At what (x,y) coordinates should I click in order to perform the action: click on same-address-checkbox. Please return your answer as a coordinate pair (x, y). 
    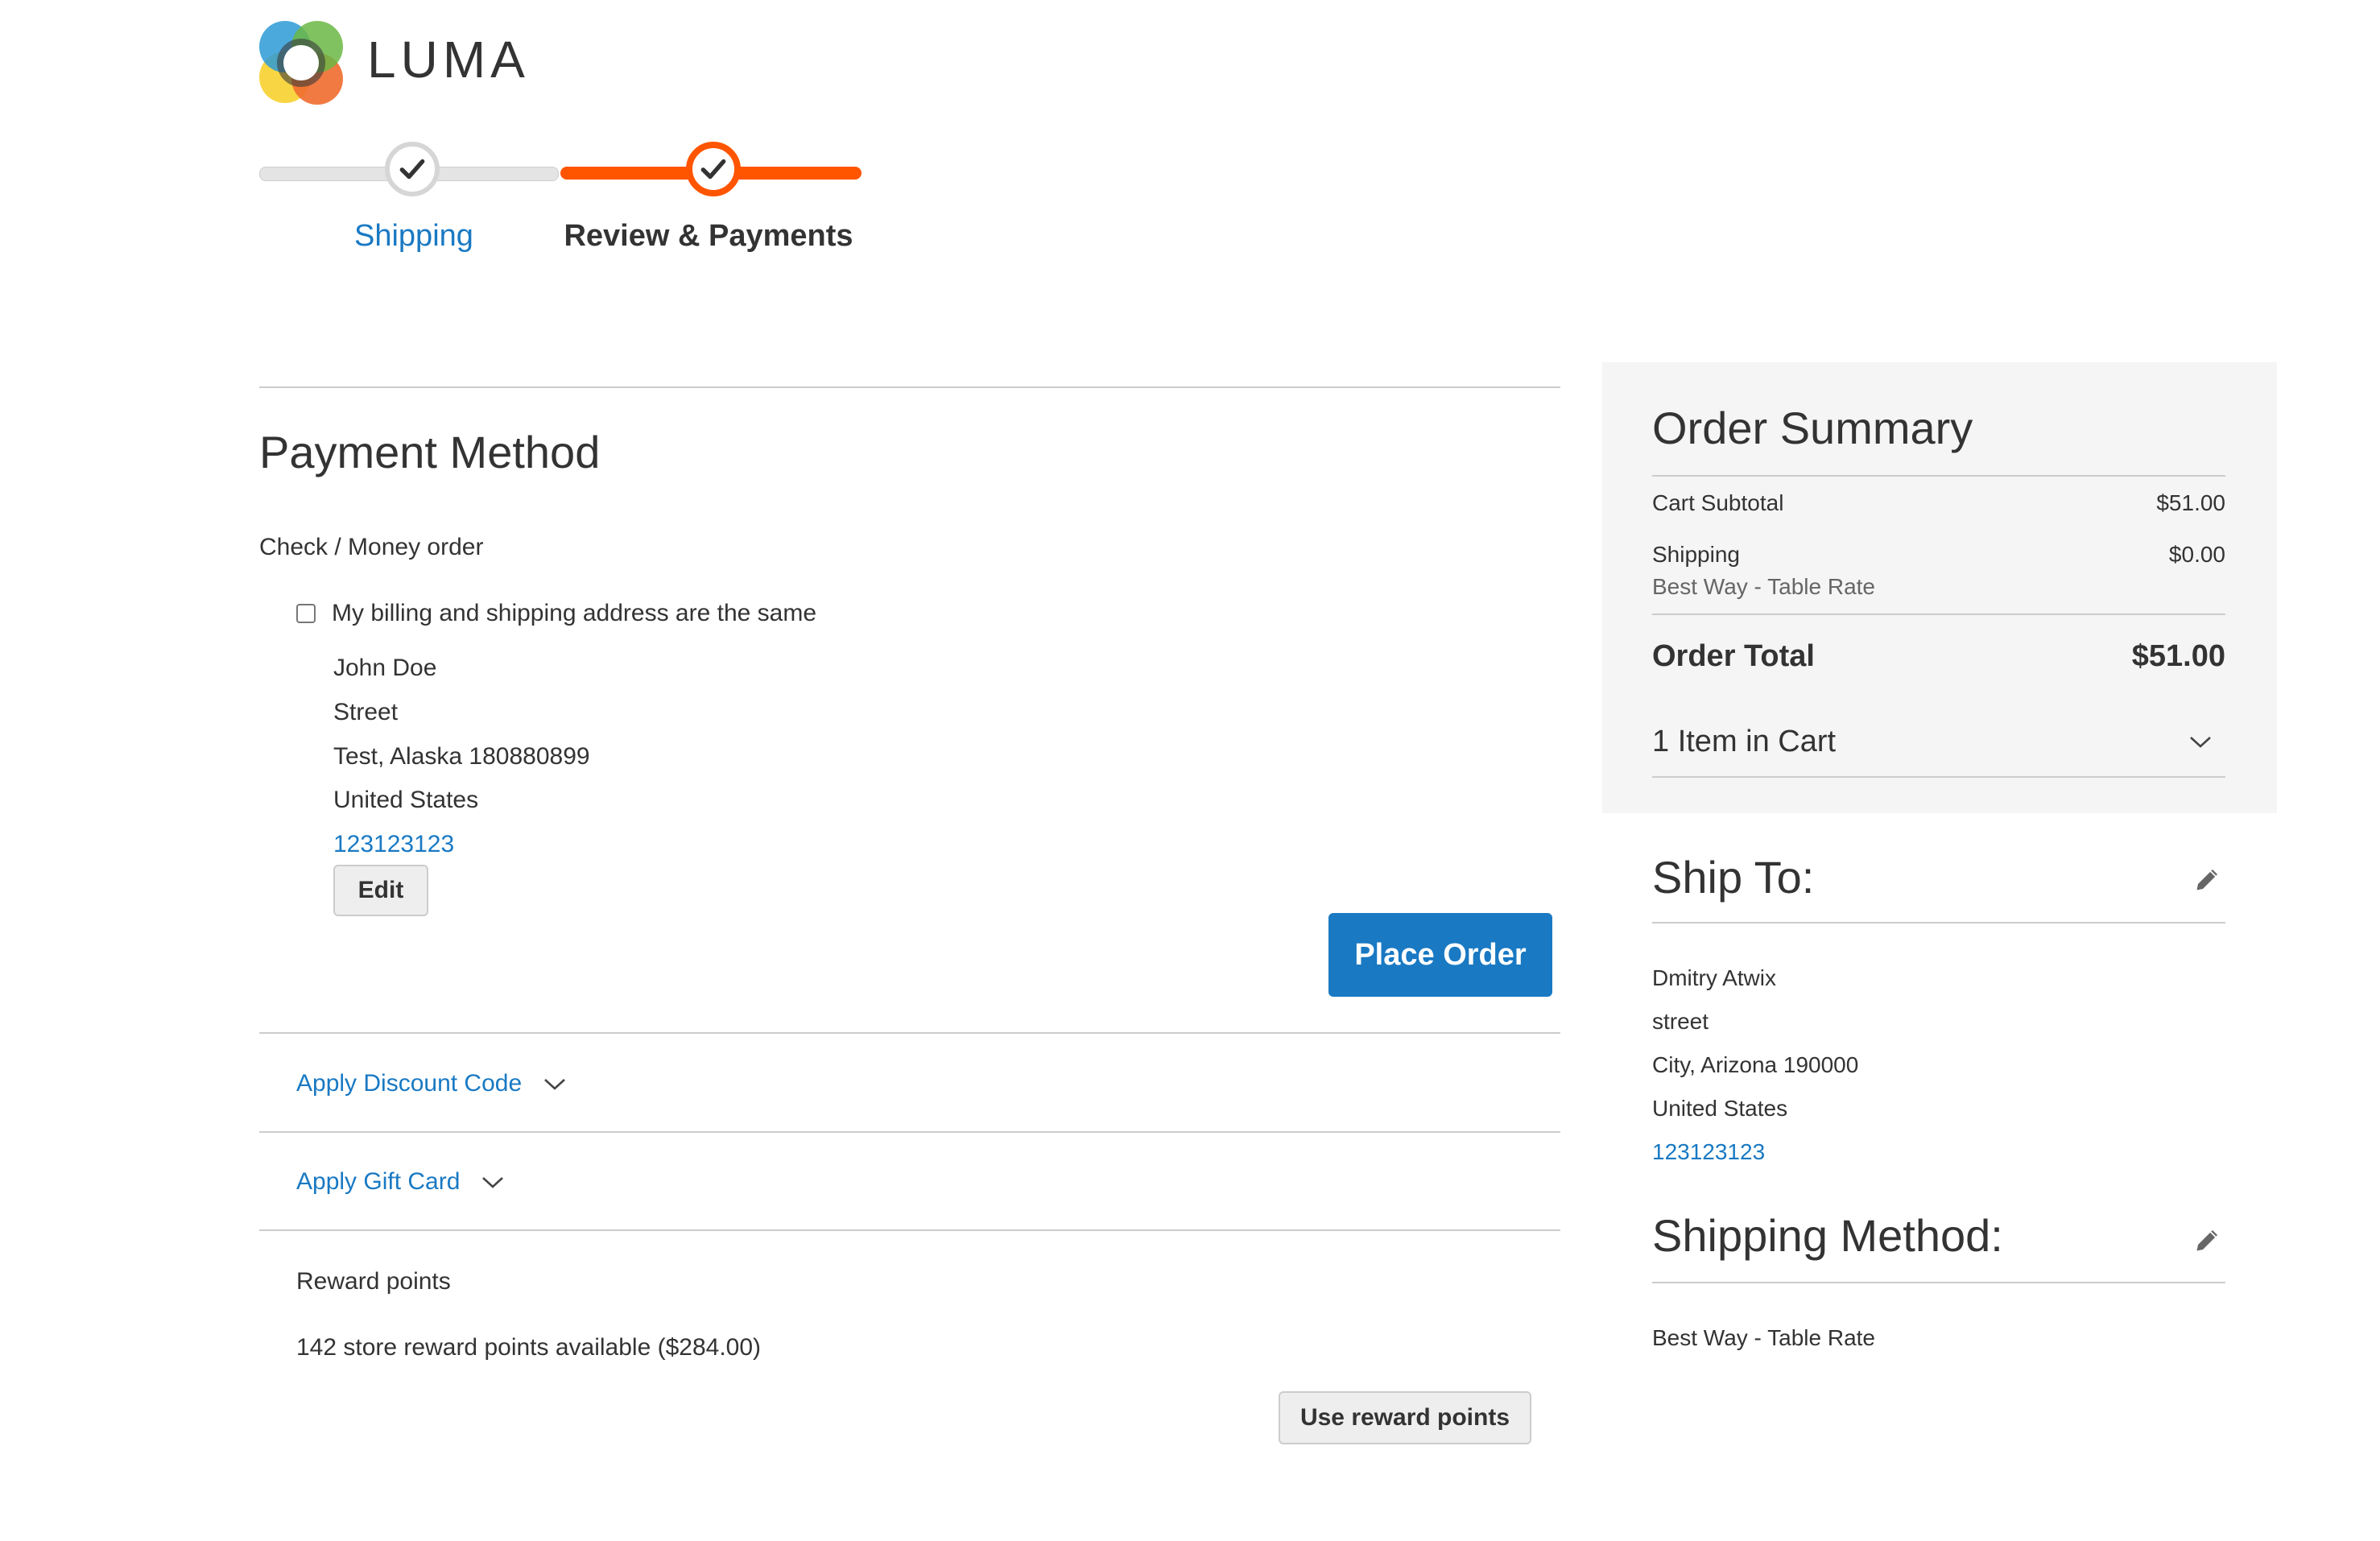
    Looking at the image, I should click on (306, 613).